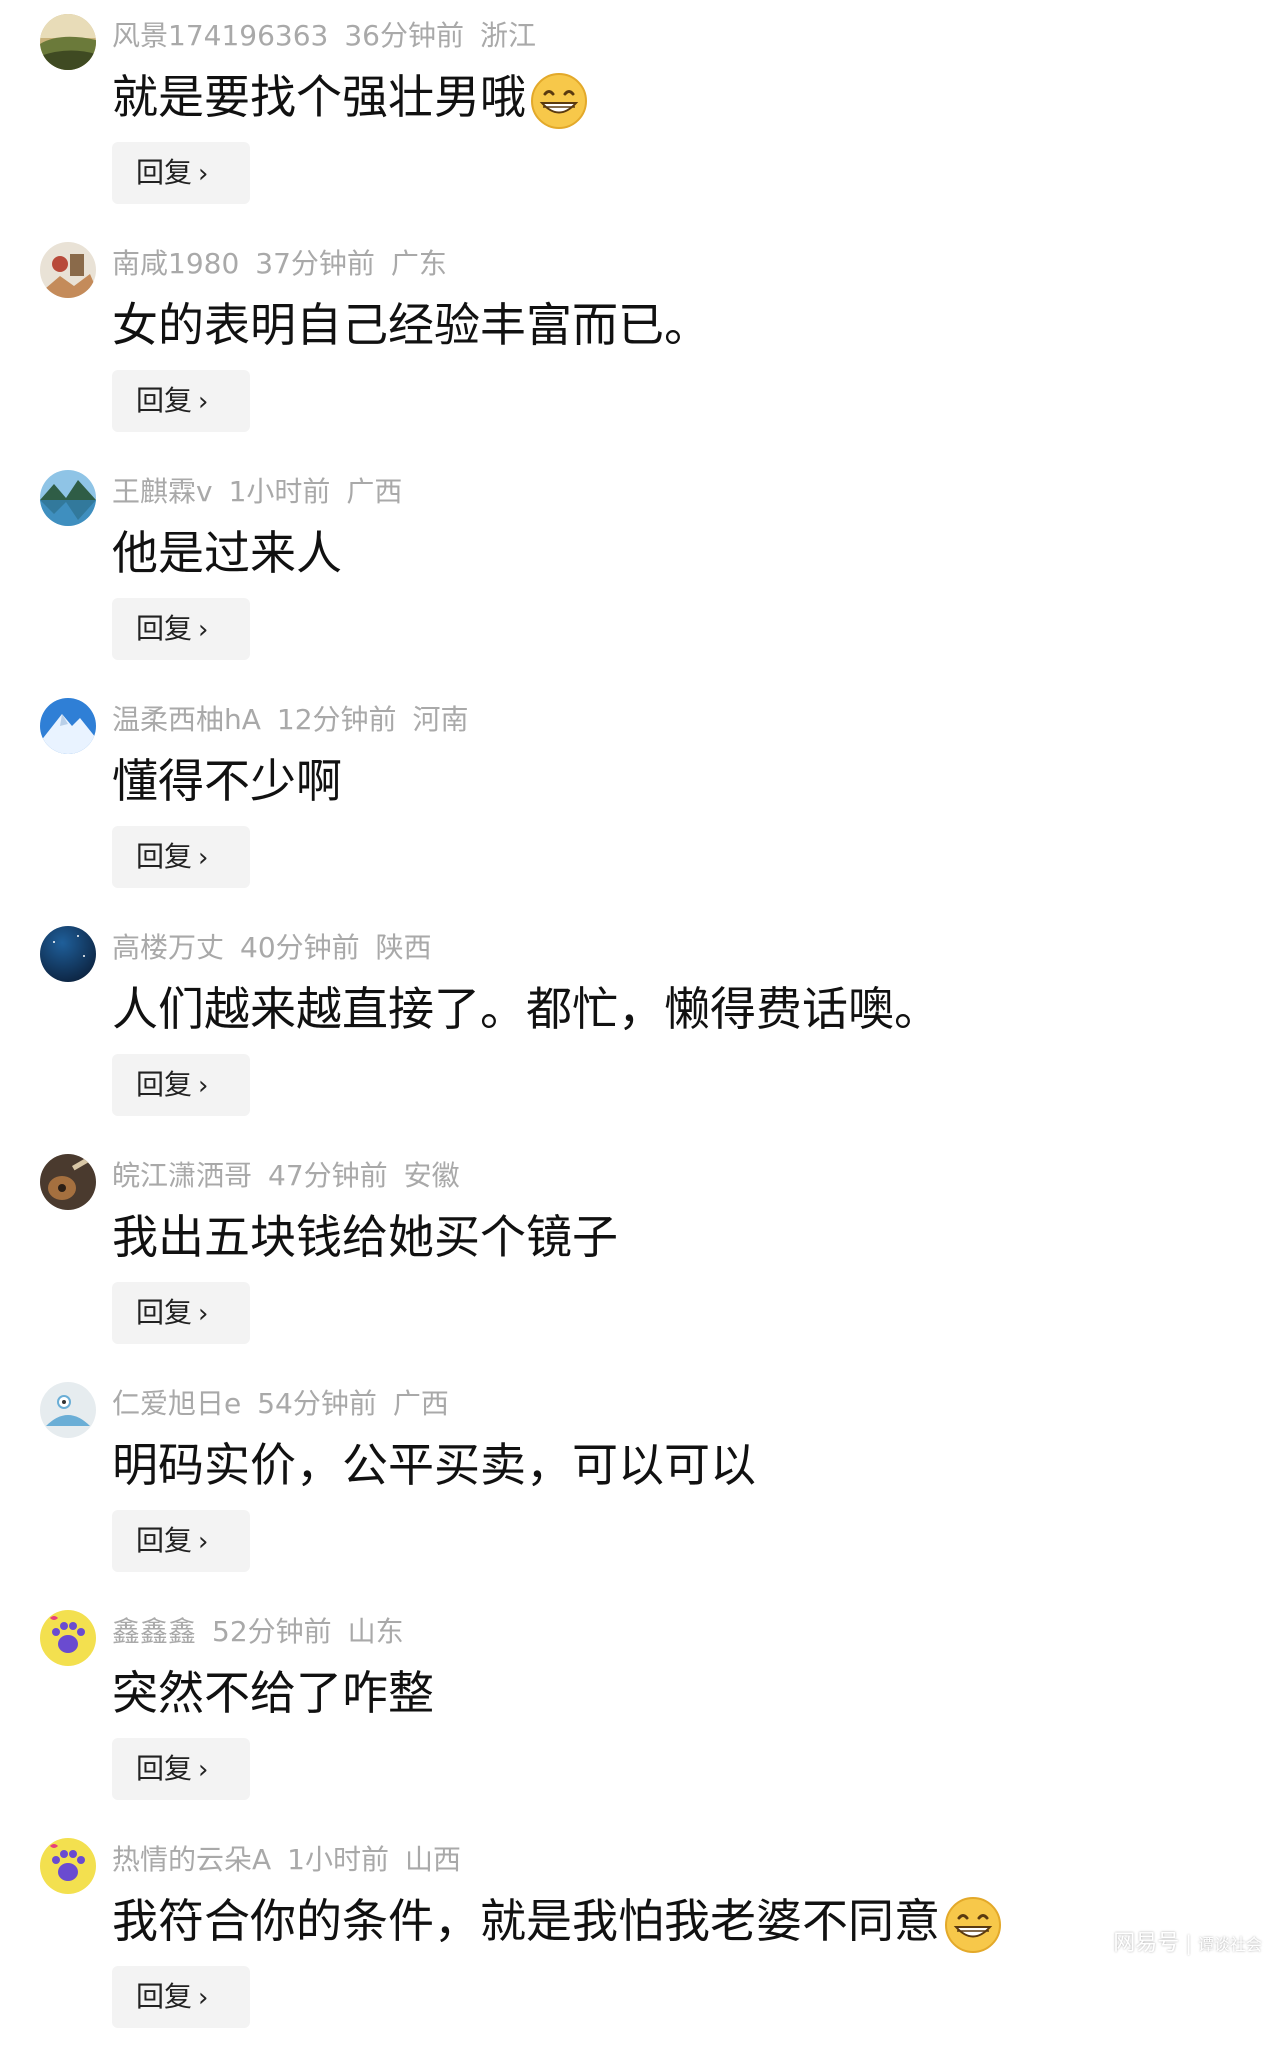  I want to click on comment-item: 仁爱旭日e 54分钟前 广西明码实价，公平买卖，可以可以回复 ›, so click(640, 1482).